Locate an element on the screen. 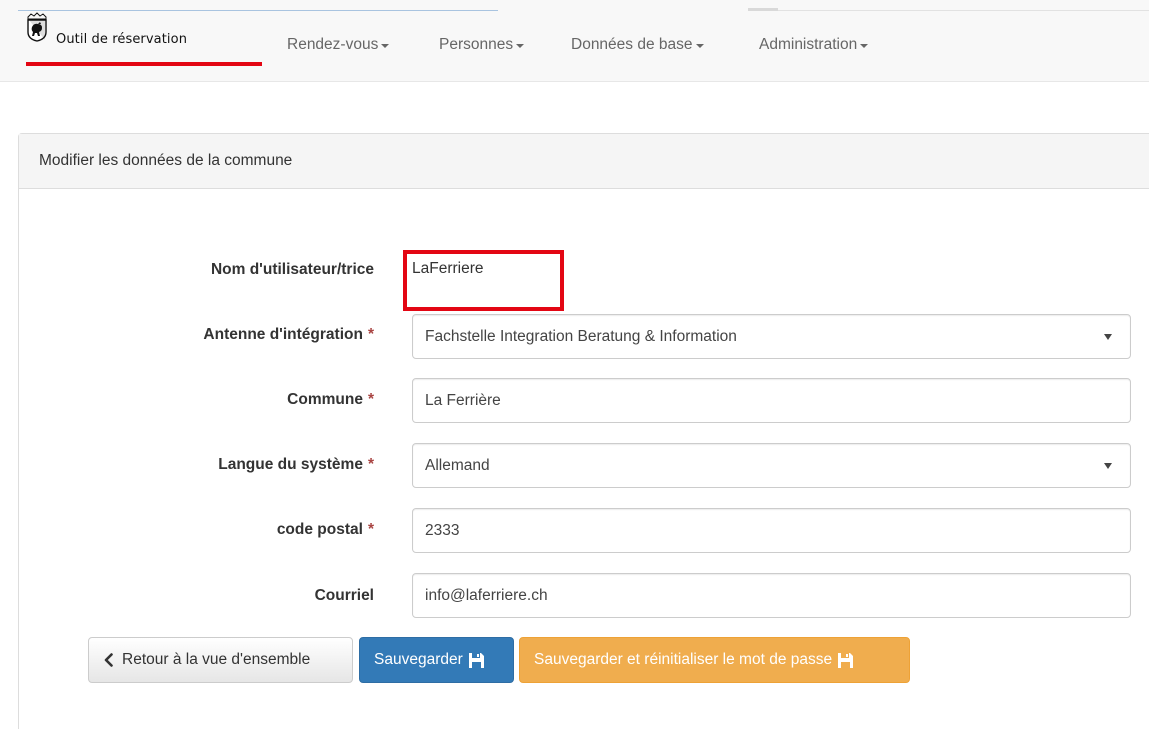 The height and width of the screenshot is (729, 1149). nav-item-rendez-vous: Rendez-vous is located at coordinates (338, 45).